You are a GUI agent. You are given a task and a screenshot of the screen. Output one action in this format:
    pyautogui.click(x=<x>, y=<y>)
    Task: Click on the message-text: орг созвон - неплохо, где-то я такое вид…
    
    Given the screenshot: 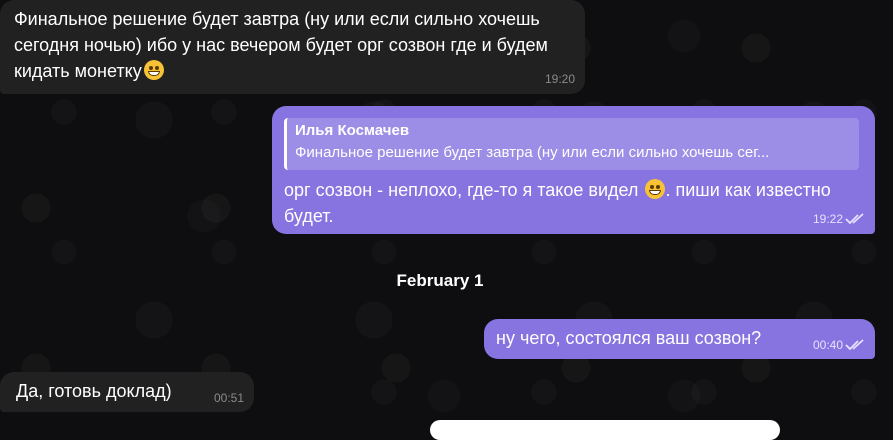 What is the action you would take?
    pyautogui.click(x=461, y=190)
    